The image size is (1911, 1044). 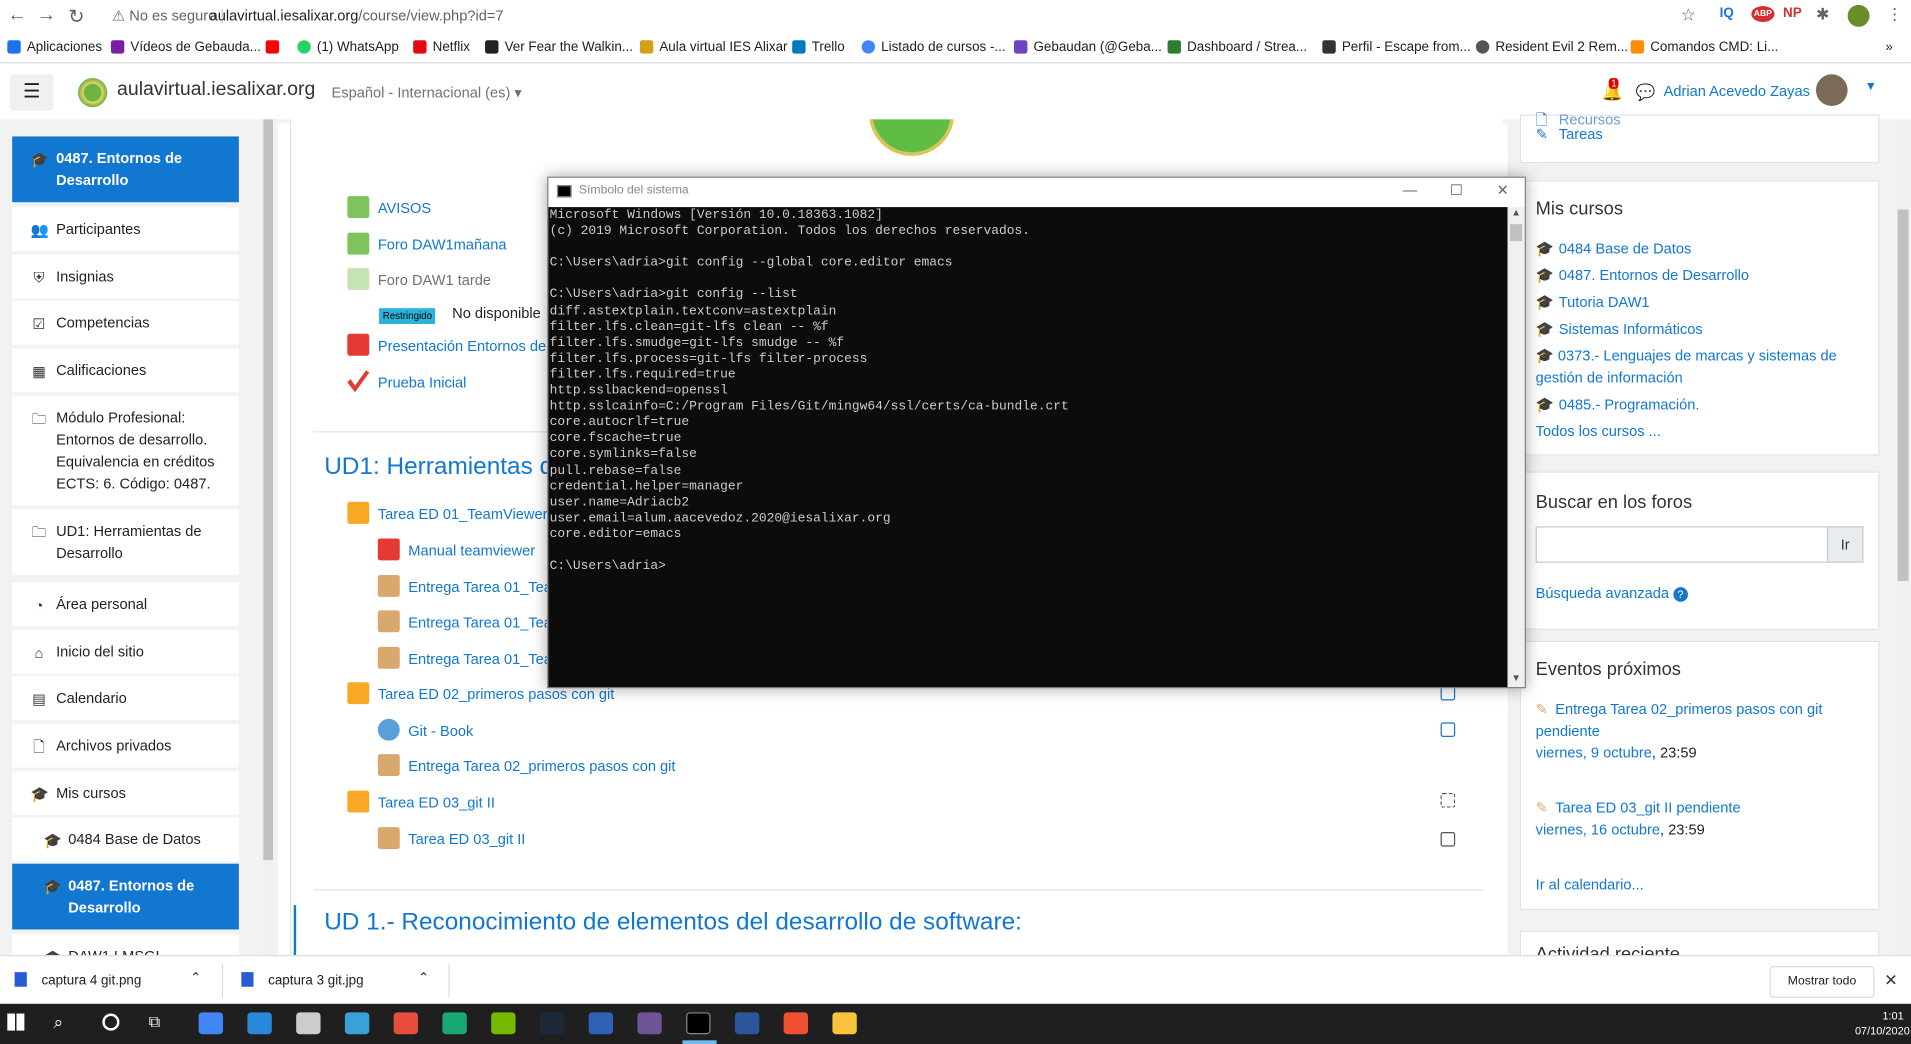 I want to click on drawer-item-course-ed: 🎓 0487. Entornos de Desarrollo, so click(x=125, y=896).